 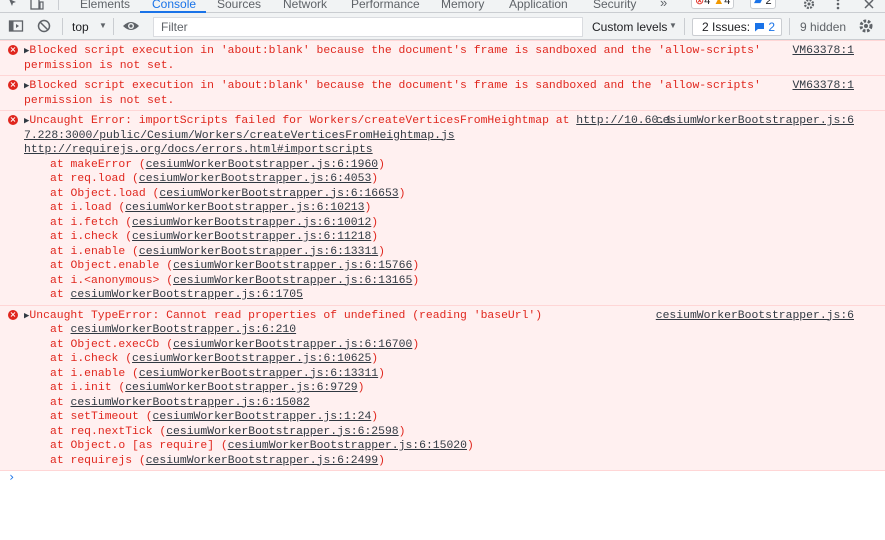 I want to click on tabbar-info-counter: ▰ 2, so click(x=763, y=4).